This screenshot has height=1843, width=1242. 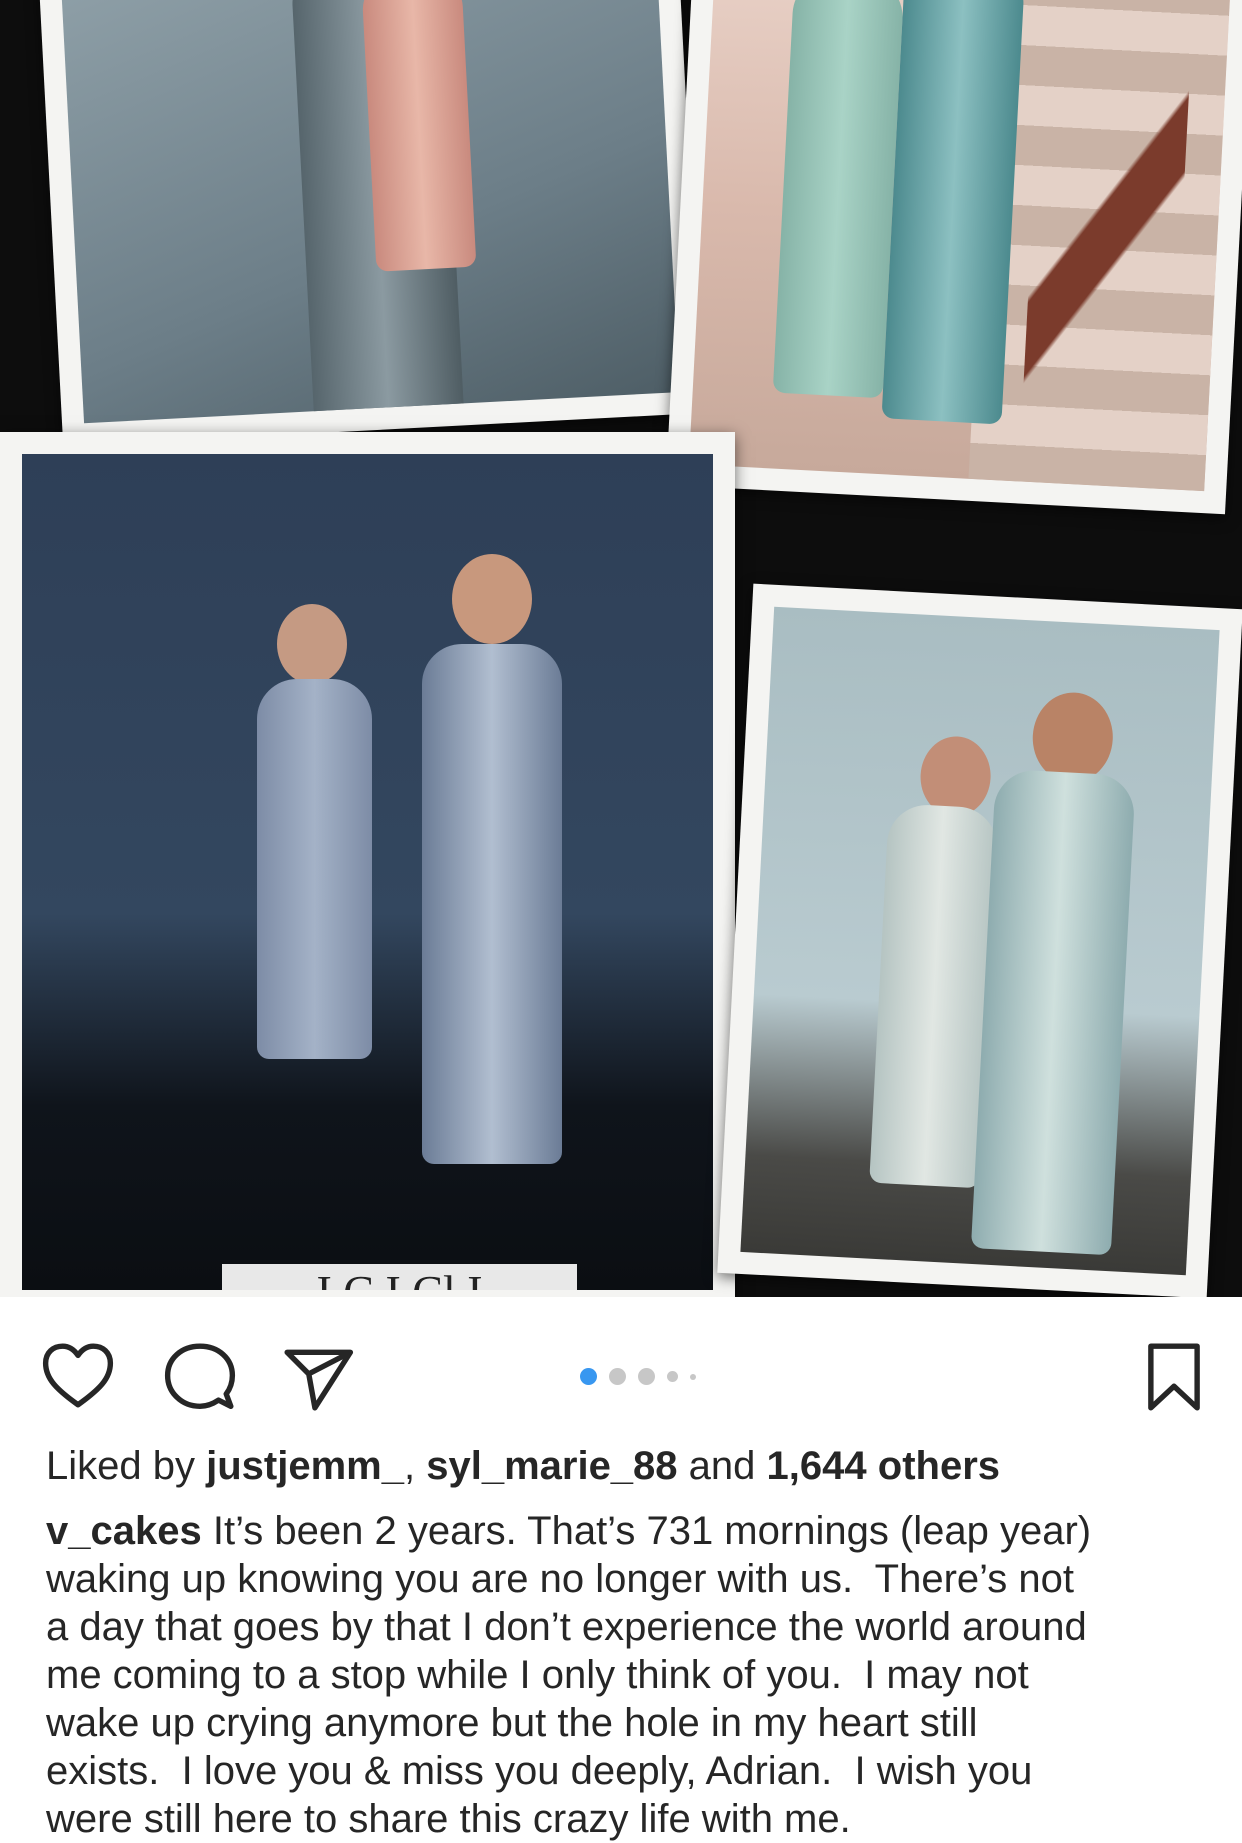 I want to click on carousel-indicator, so click(x=638, y=1376).